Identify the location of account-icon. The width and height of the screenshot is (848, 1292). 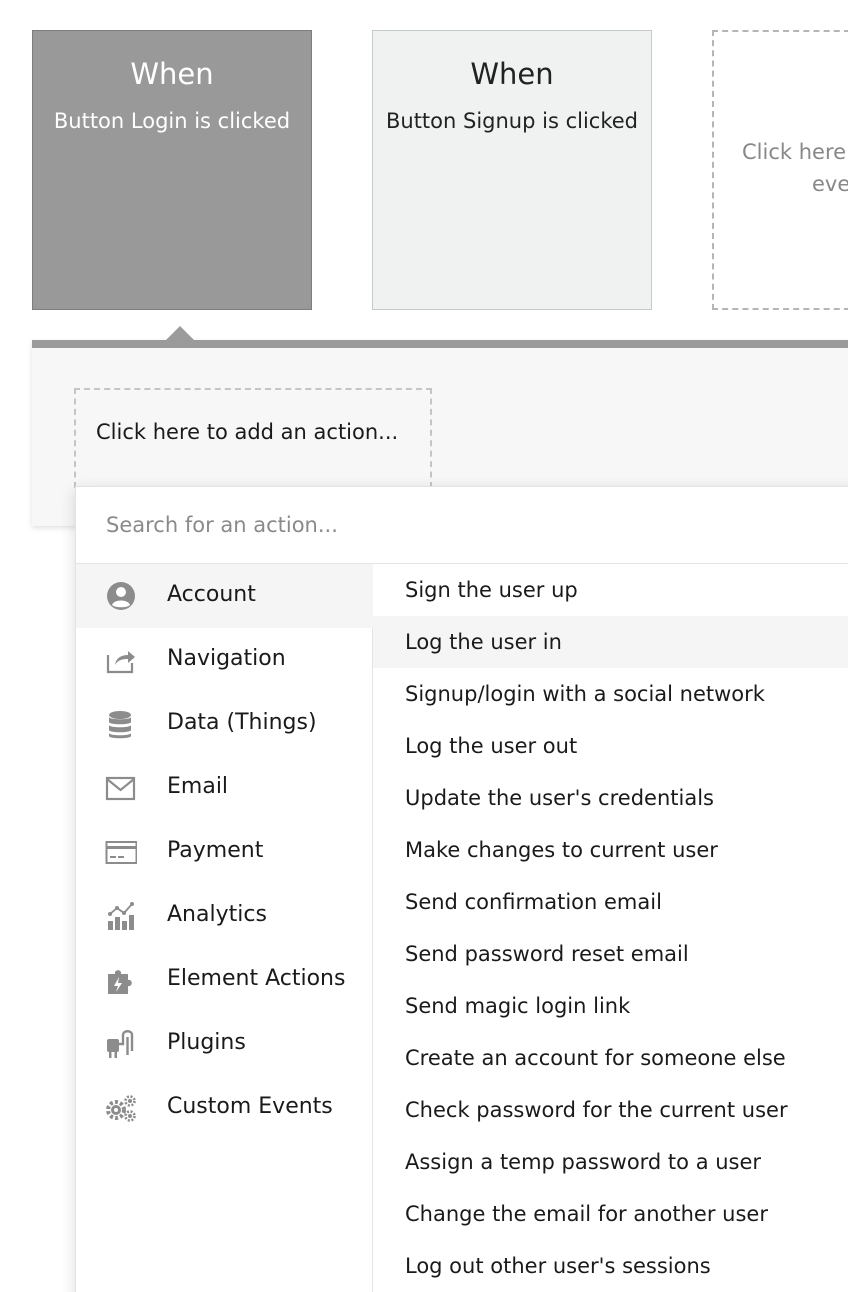
(121, 596).